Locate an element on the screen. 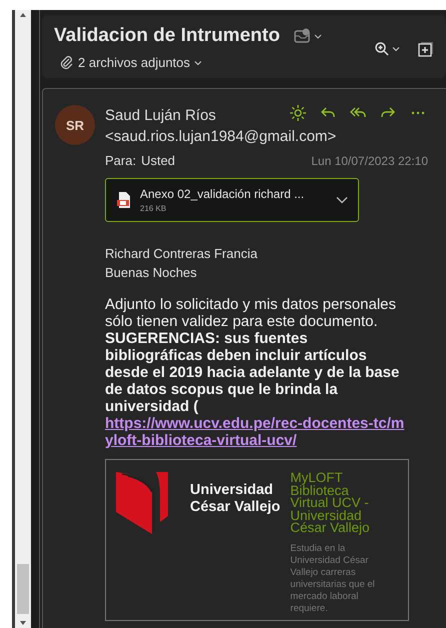 This screenshot has width=446, height=628. pdf-file-icon is located at coordinates (124, 200).